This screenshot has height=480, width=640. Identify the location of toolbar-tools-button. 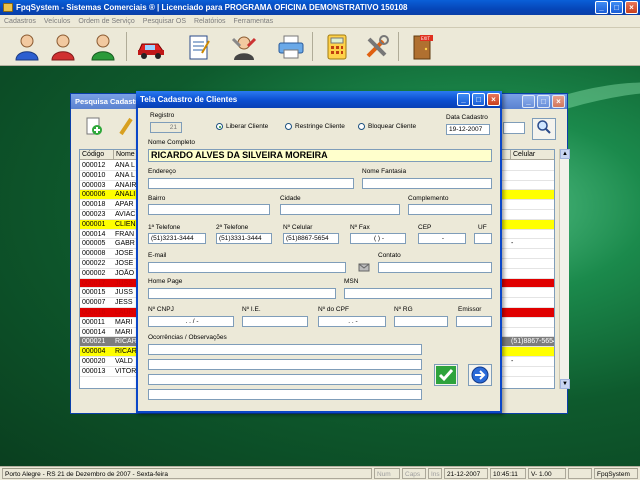
(377, 46).